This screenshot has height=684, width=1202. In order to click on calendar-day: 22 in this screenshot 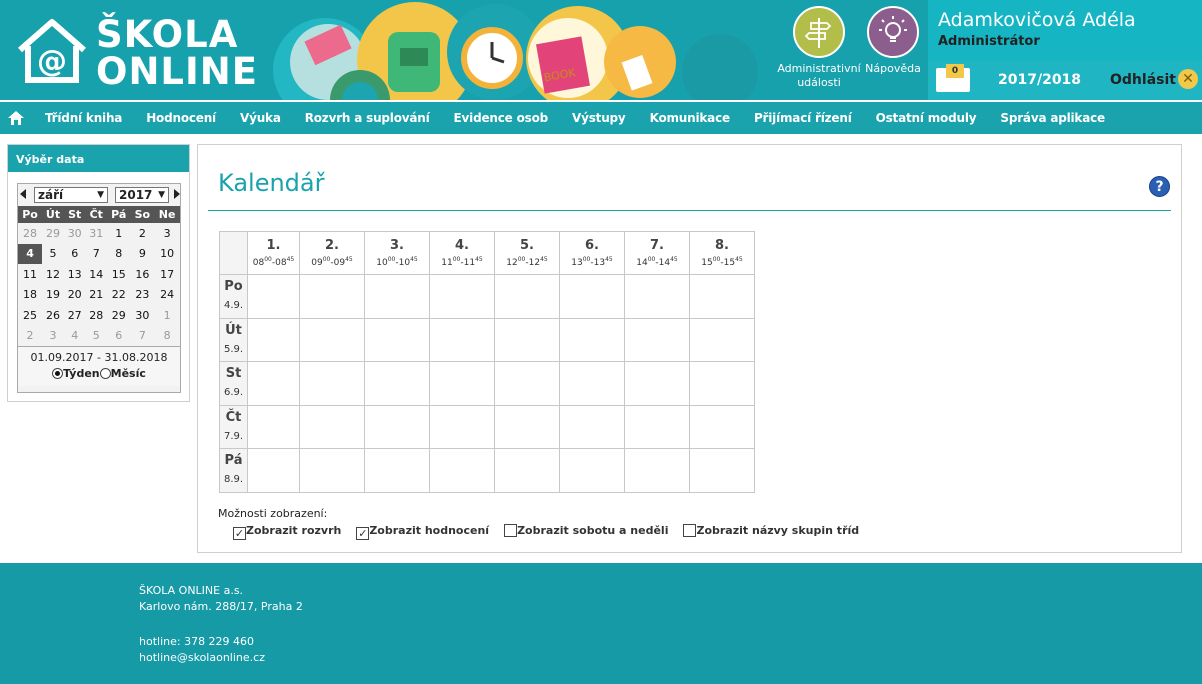, I will do `click(118, 295)`.